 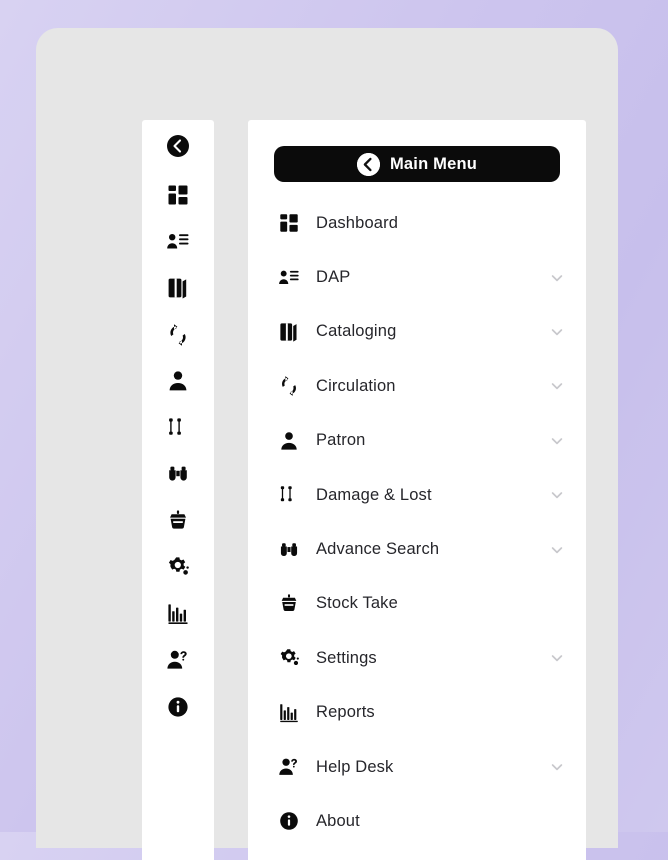 I want to click on rail-item-cataloging, so click(x=178, y=288).